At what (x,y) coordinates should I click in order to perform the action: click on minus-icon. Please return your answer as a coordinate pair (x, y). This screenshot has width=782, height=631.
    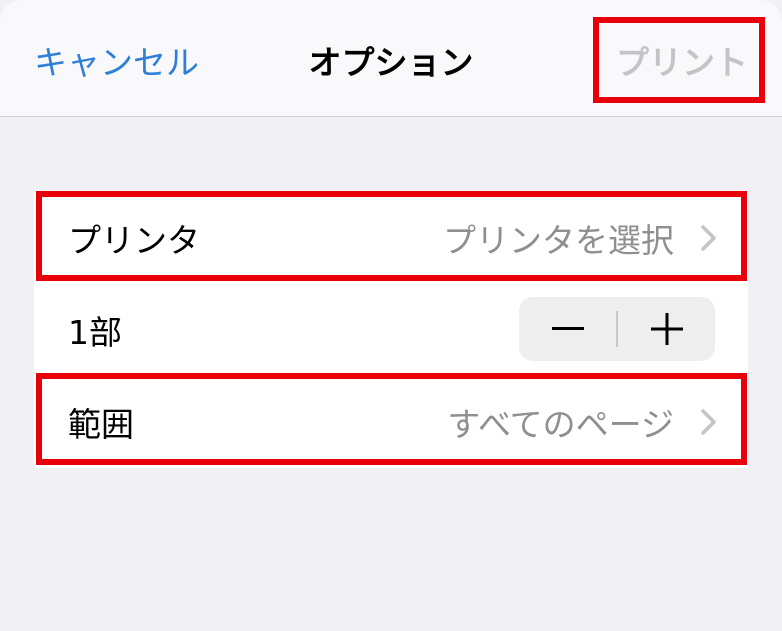
    Looking at the image, I should click on (567, 328).